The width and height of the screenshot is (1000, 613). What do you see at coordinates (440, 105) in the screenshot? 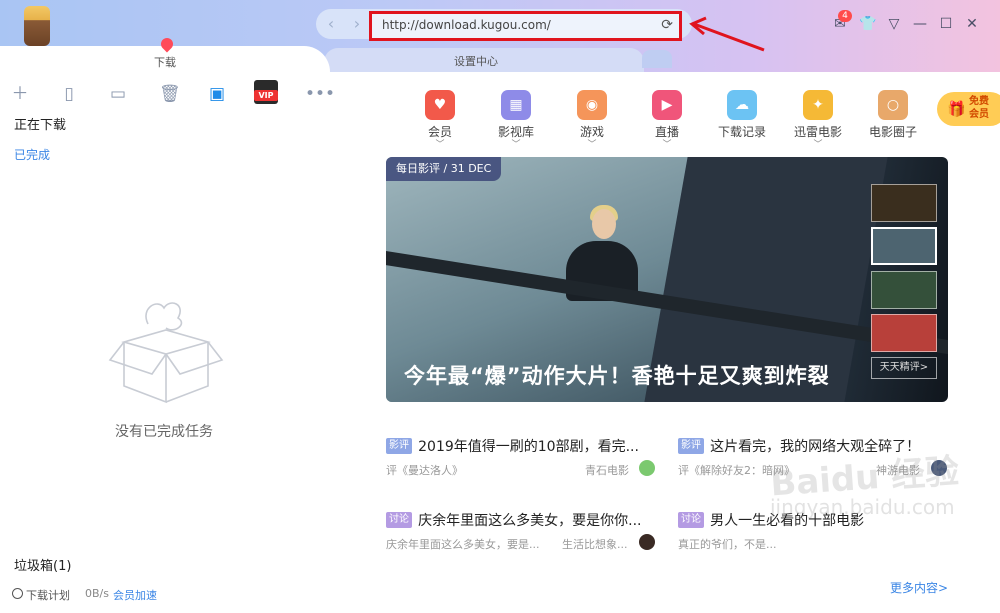
I see `heart-badge-icon: ♥` at bounding box center [440, 105].